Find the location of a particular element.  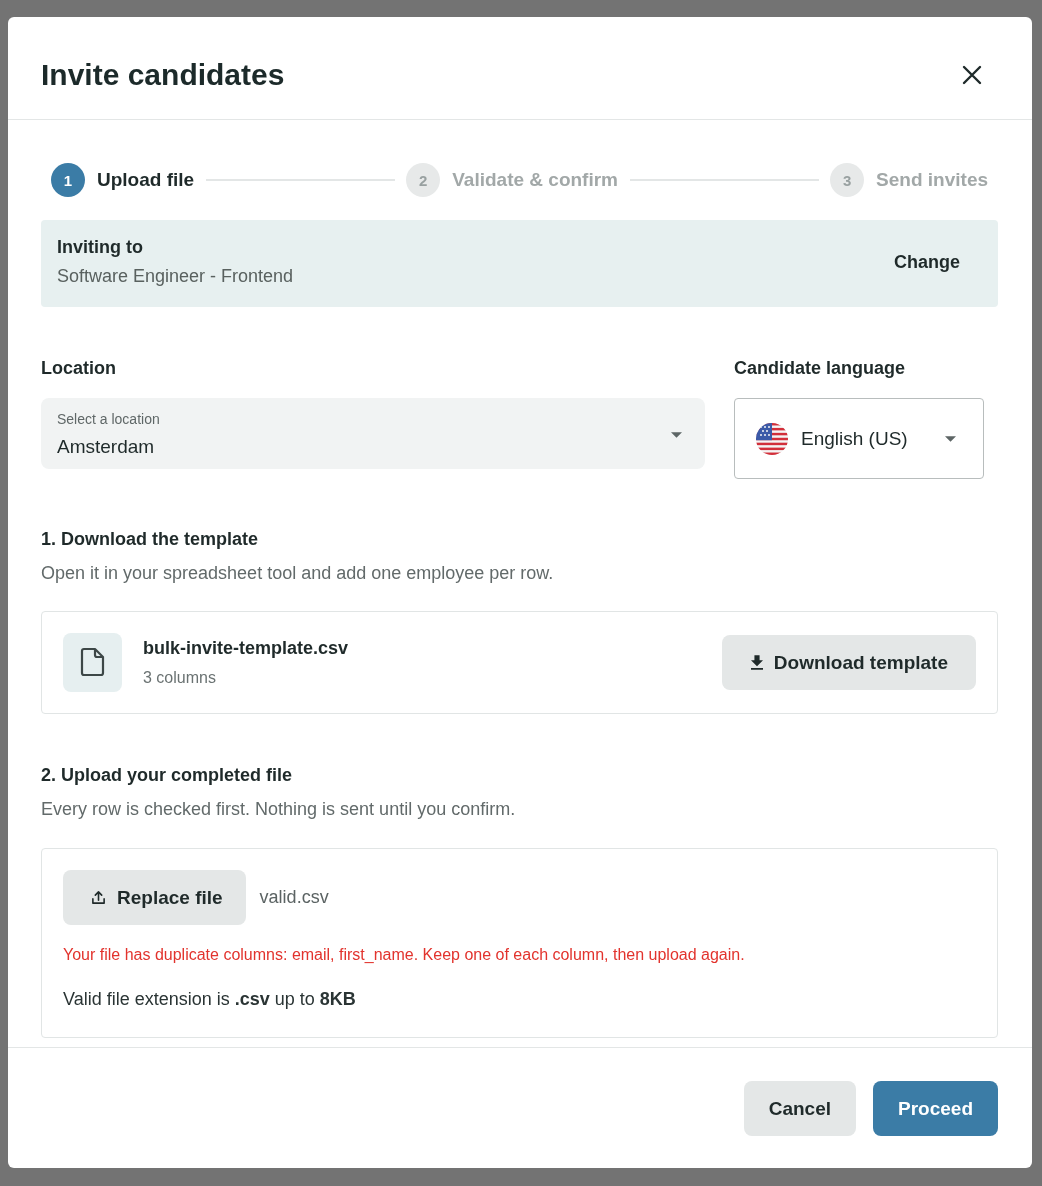

proceed-button: Proceed is located at coordinates (935, 1108).